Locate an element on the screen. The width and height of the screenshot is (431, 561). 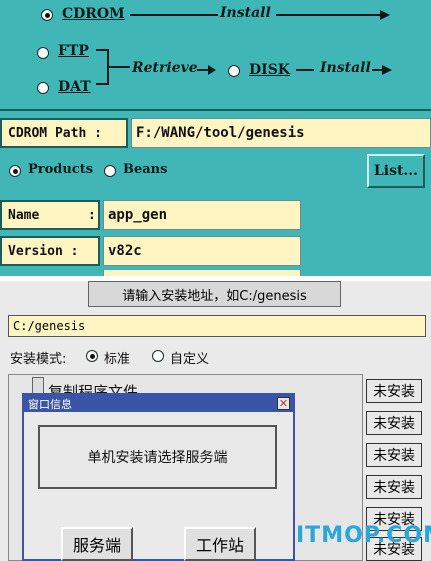
radio-disk is located at coordinates (234, 71).